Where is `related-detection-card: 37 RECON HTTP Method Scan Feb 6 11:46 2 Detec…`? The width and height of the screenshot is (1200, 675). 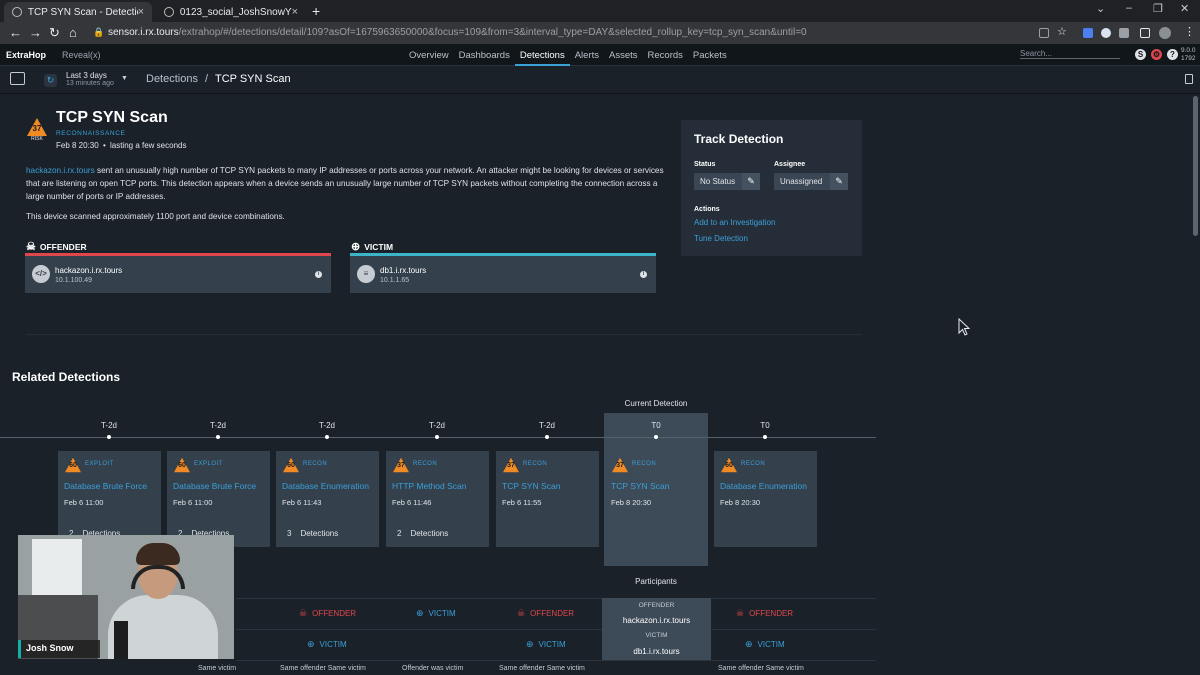
related-detection-card: 37 RECON HTTP Method Scan Feb 6 11:46 2 Detec… is located at coordinates (437, 499).